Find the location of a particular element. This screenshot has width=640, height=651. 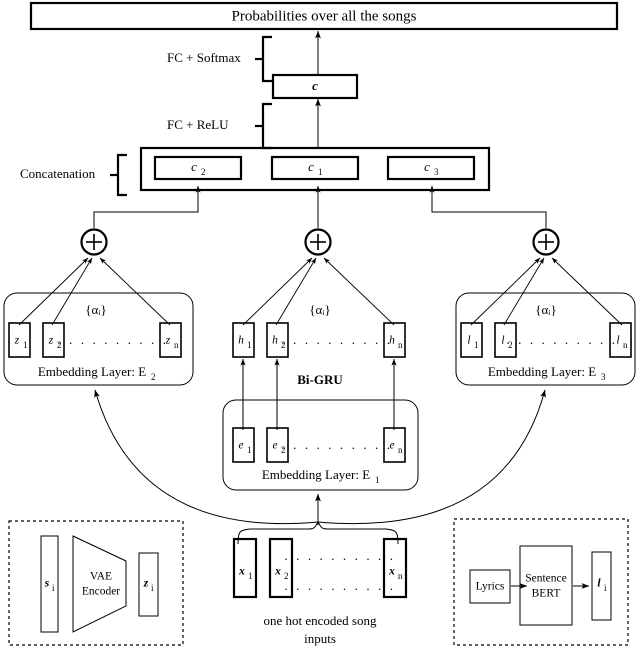

concat-cell-c3-rect is located at coordinates (431, 168).